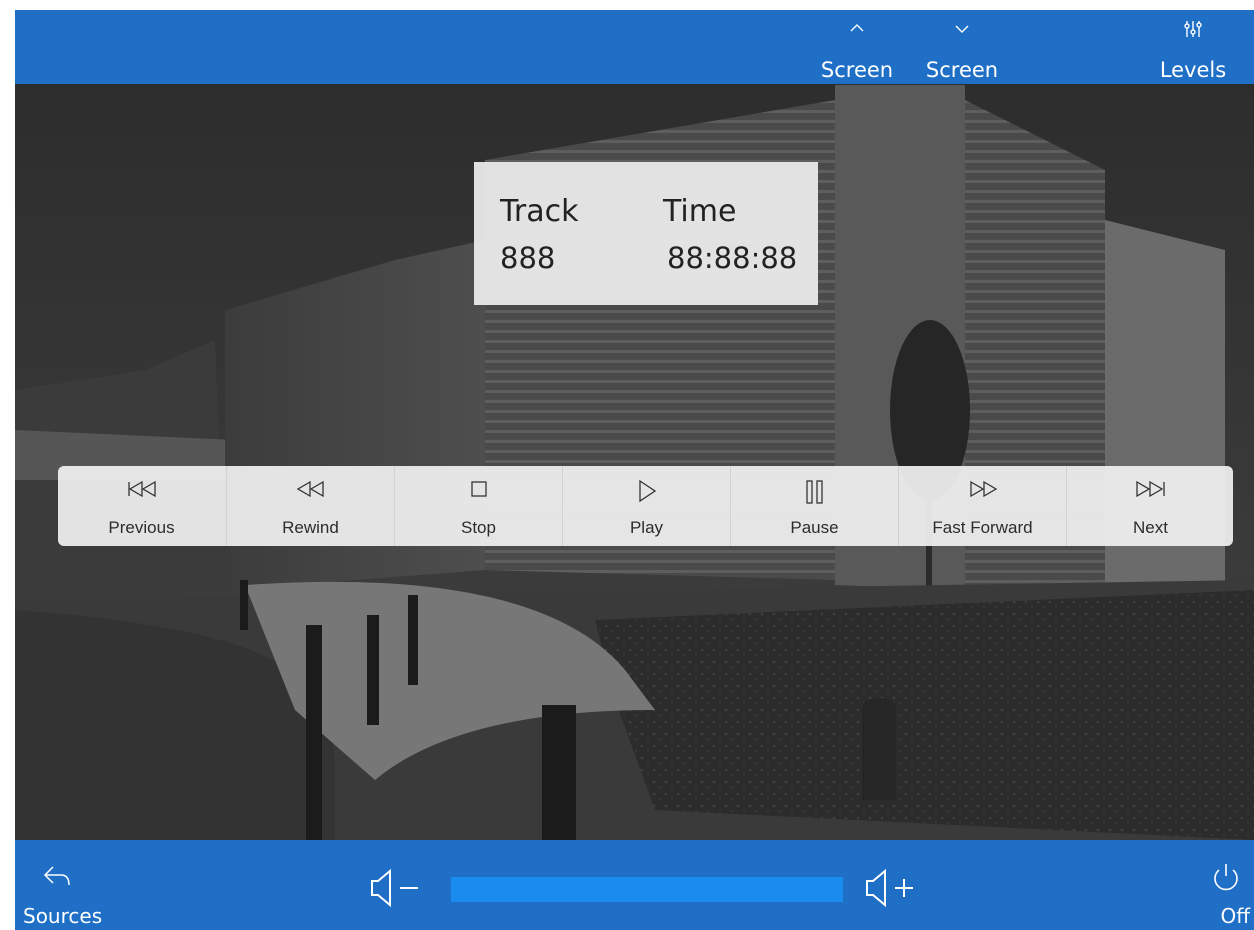 The image size is (1254, 930). What do you see at coordinates (962, 29) in the screenshot?
I see `chevron-down-icon` at bounding box center [962, 29].